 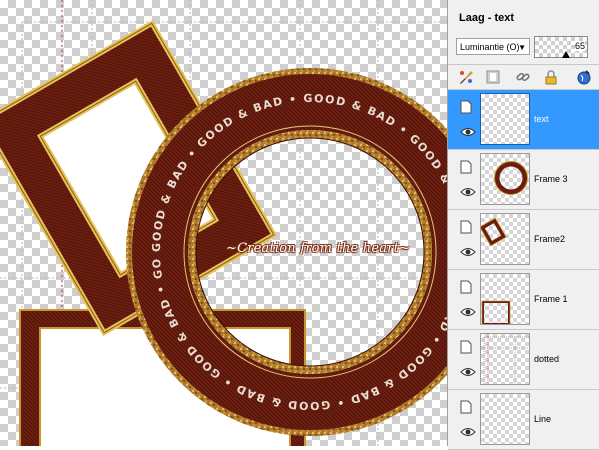 I want to click on watermark-text: ~Creation from the heart~, so click(x=318, y=248).